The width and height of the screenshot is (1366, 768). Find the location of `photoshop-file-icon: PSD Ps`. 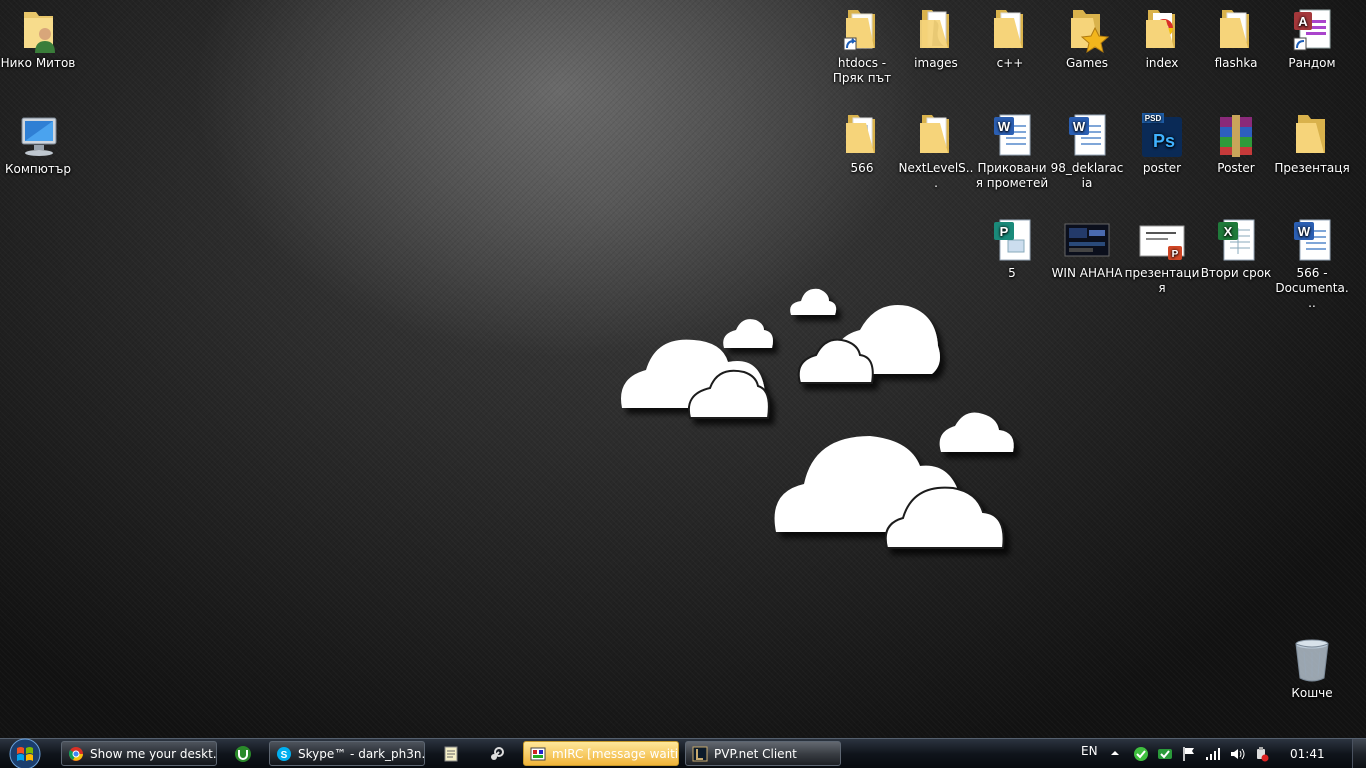

photoshop-file-icon: PSD Ps is located at coordinates (1162, 135).